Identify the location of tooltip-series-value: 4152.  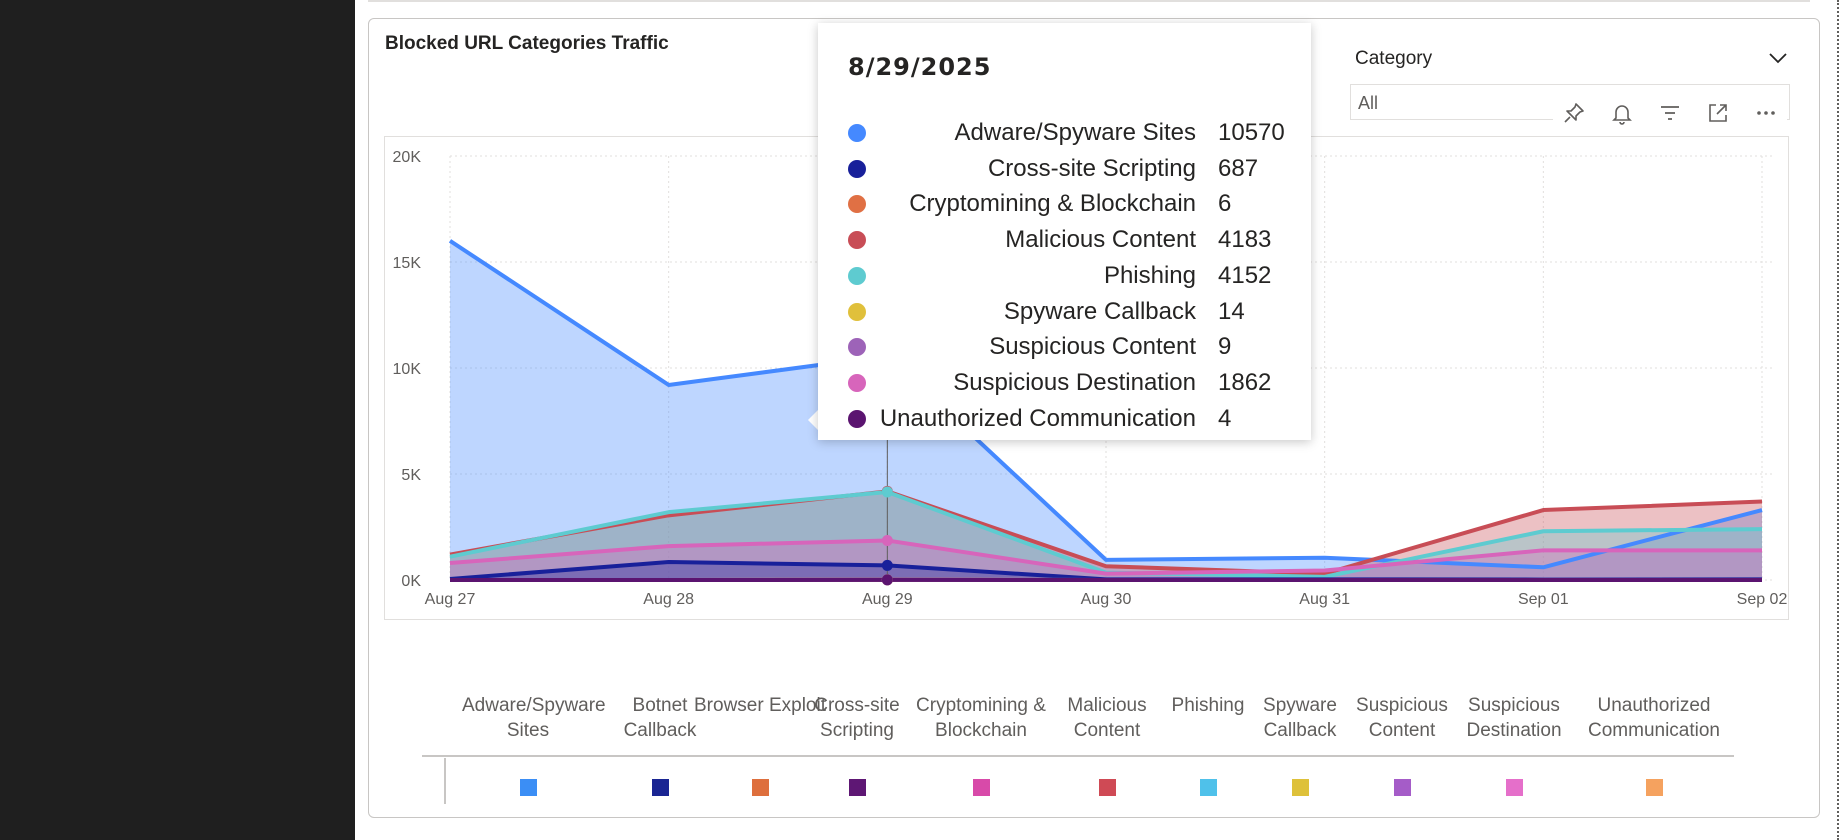
(1245, 275).